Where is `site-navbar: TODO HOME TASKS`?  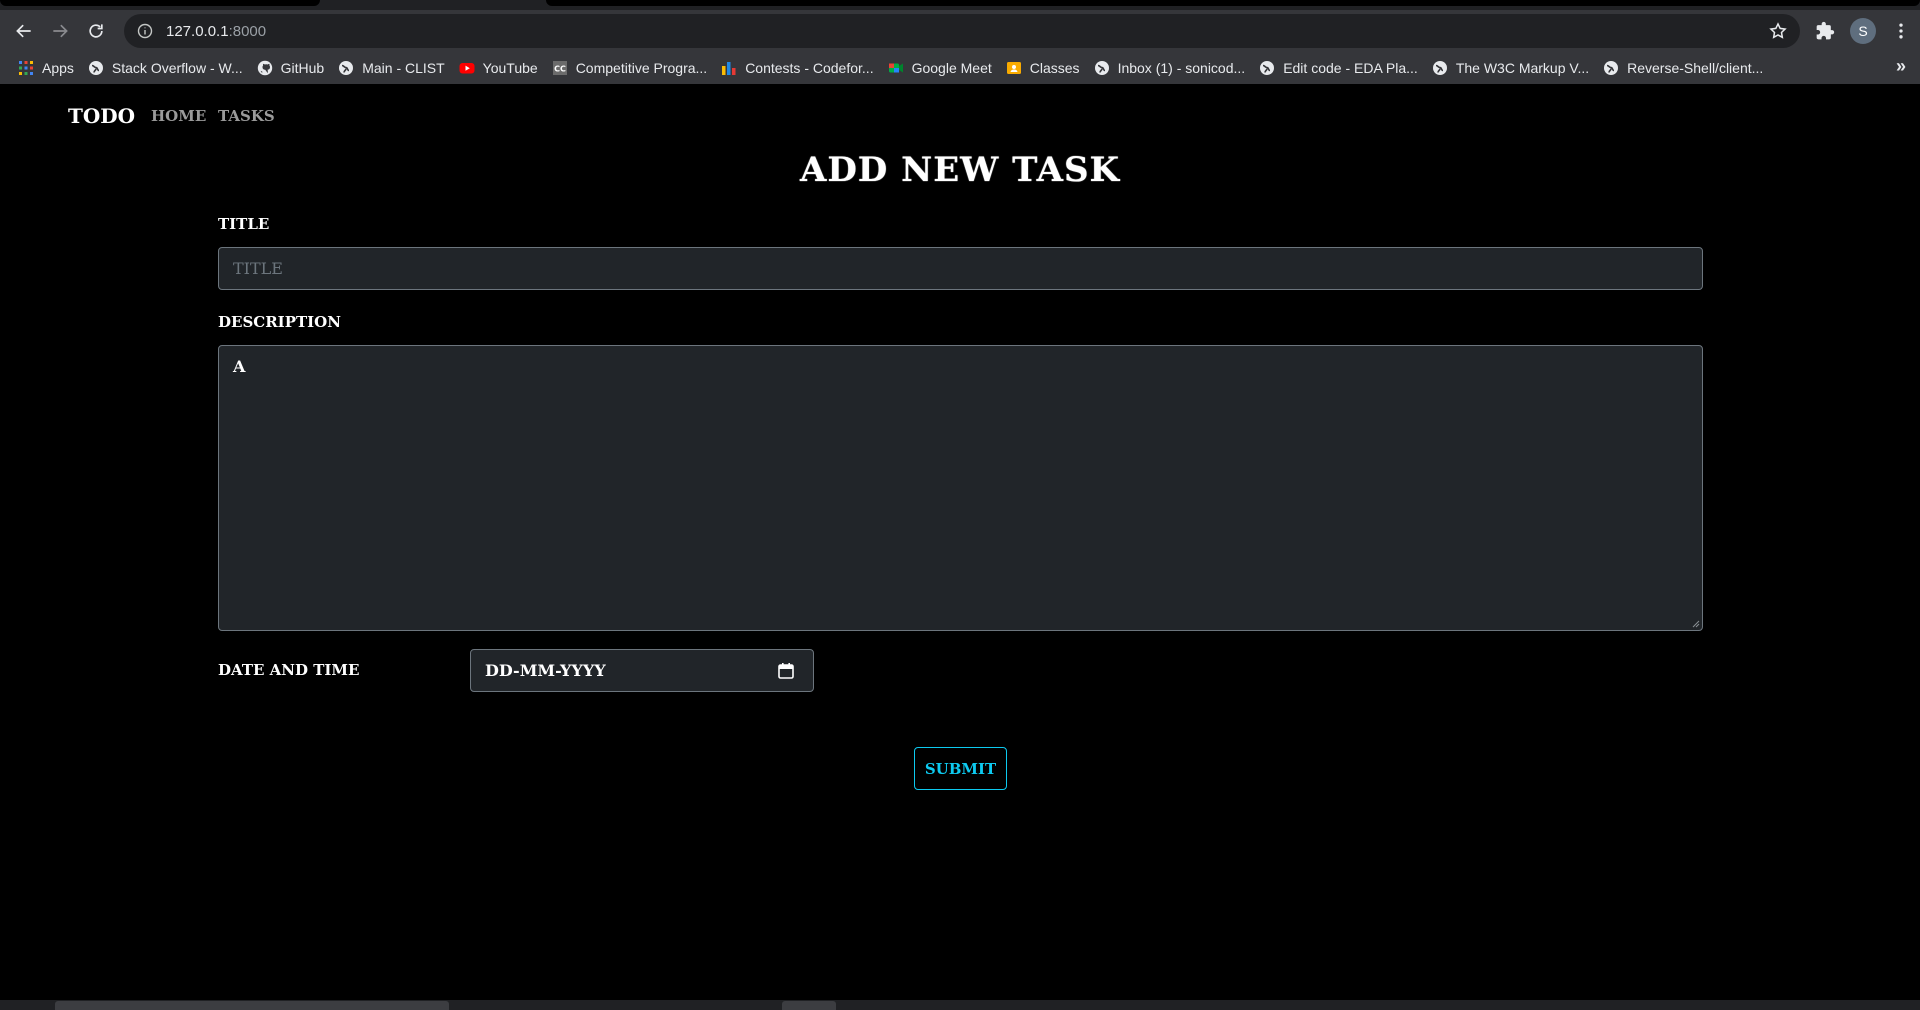
site-navbar: TODO HOME TASKS is located at coordinates (960, 116).